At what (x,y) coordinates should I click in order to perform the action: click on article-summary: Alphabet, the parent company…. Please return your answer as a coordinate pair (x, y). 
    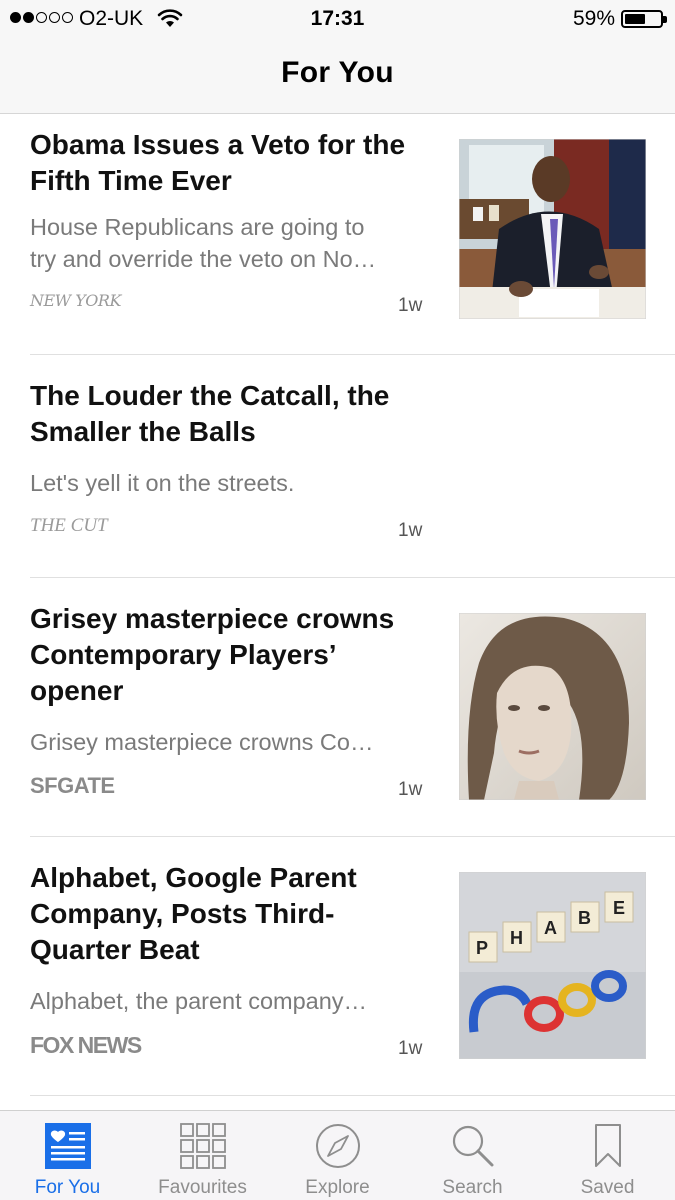
    Looking at the image, I should click on (199, 1001).